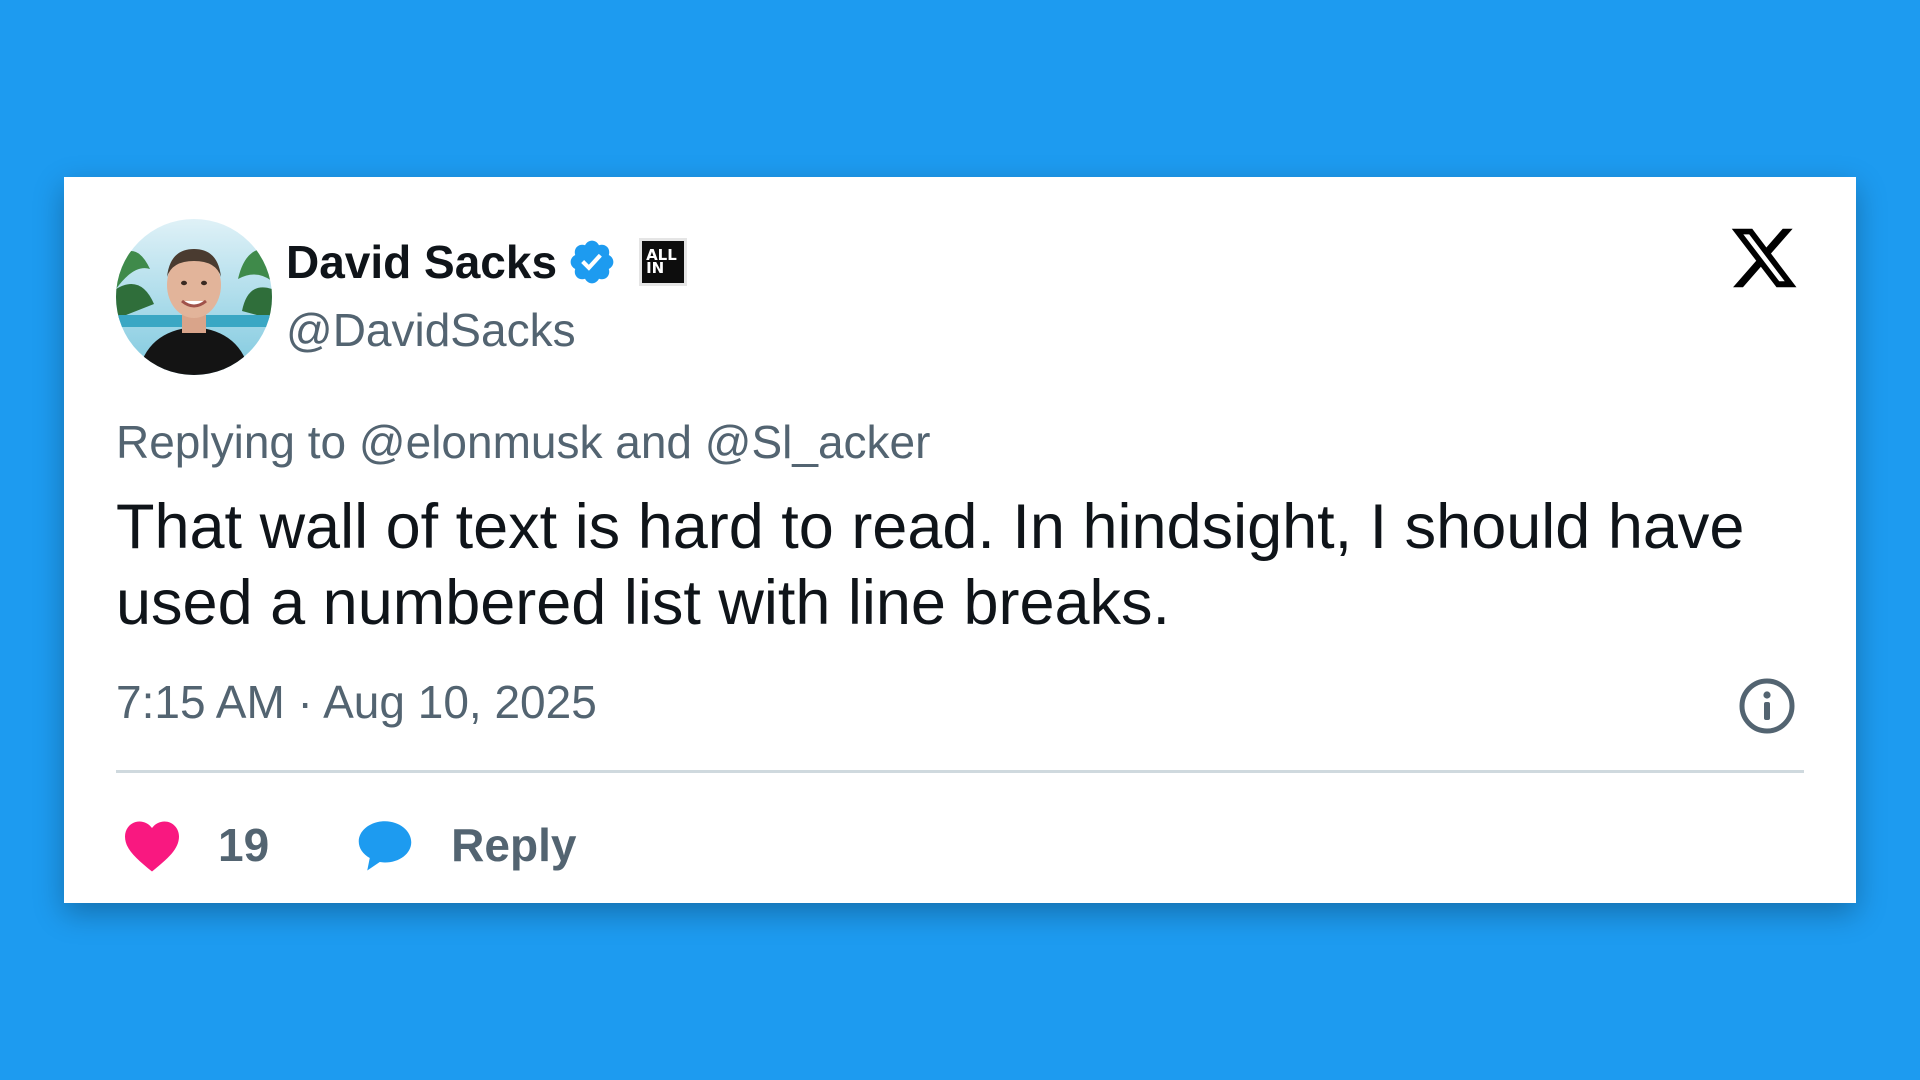 Image resolution: width=1920 pixels, height=1080 pixels. Describe the element at coordinates (1764, 255) in the screenshot. I see `x-logo-icon` at that location.